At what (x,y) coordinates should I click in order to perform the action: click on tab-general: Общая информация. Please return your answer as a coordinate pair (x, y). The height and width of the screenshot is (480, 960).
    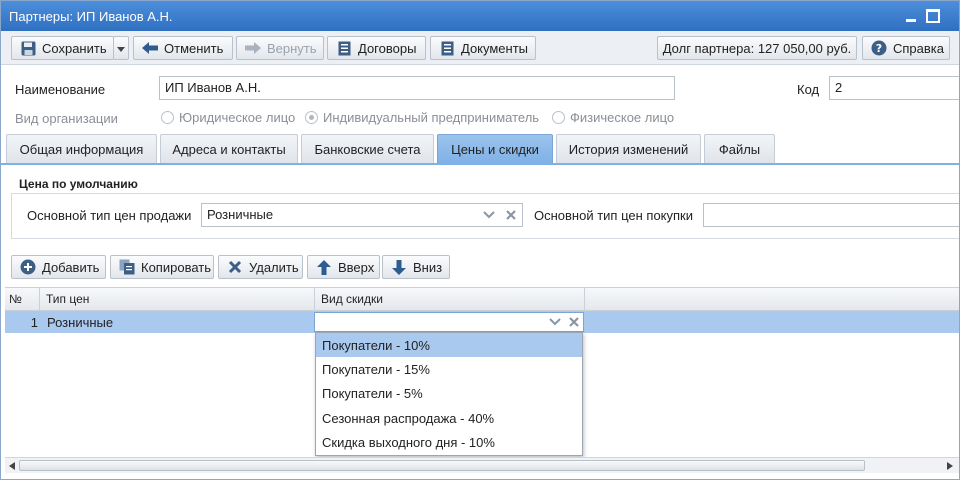
    Looking at the image, I should click on (81, 149).